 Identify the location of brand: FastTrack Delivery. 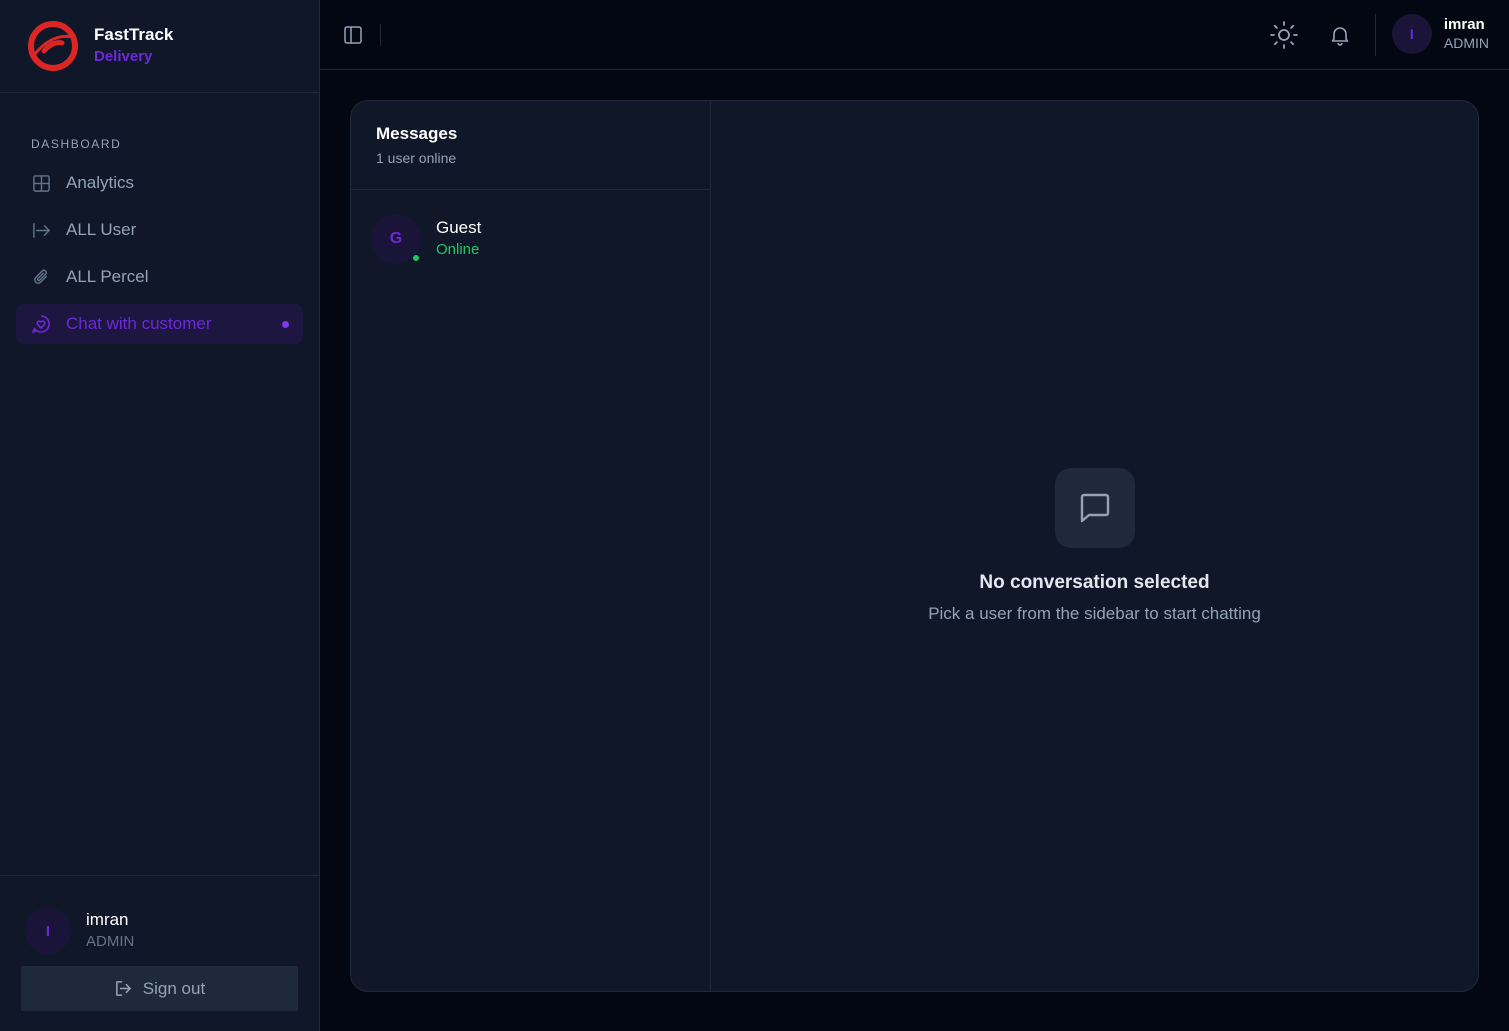
(159, 46).